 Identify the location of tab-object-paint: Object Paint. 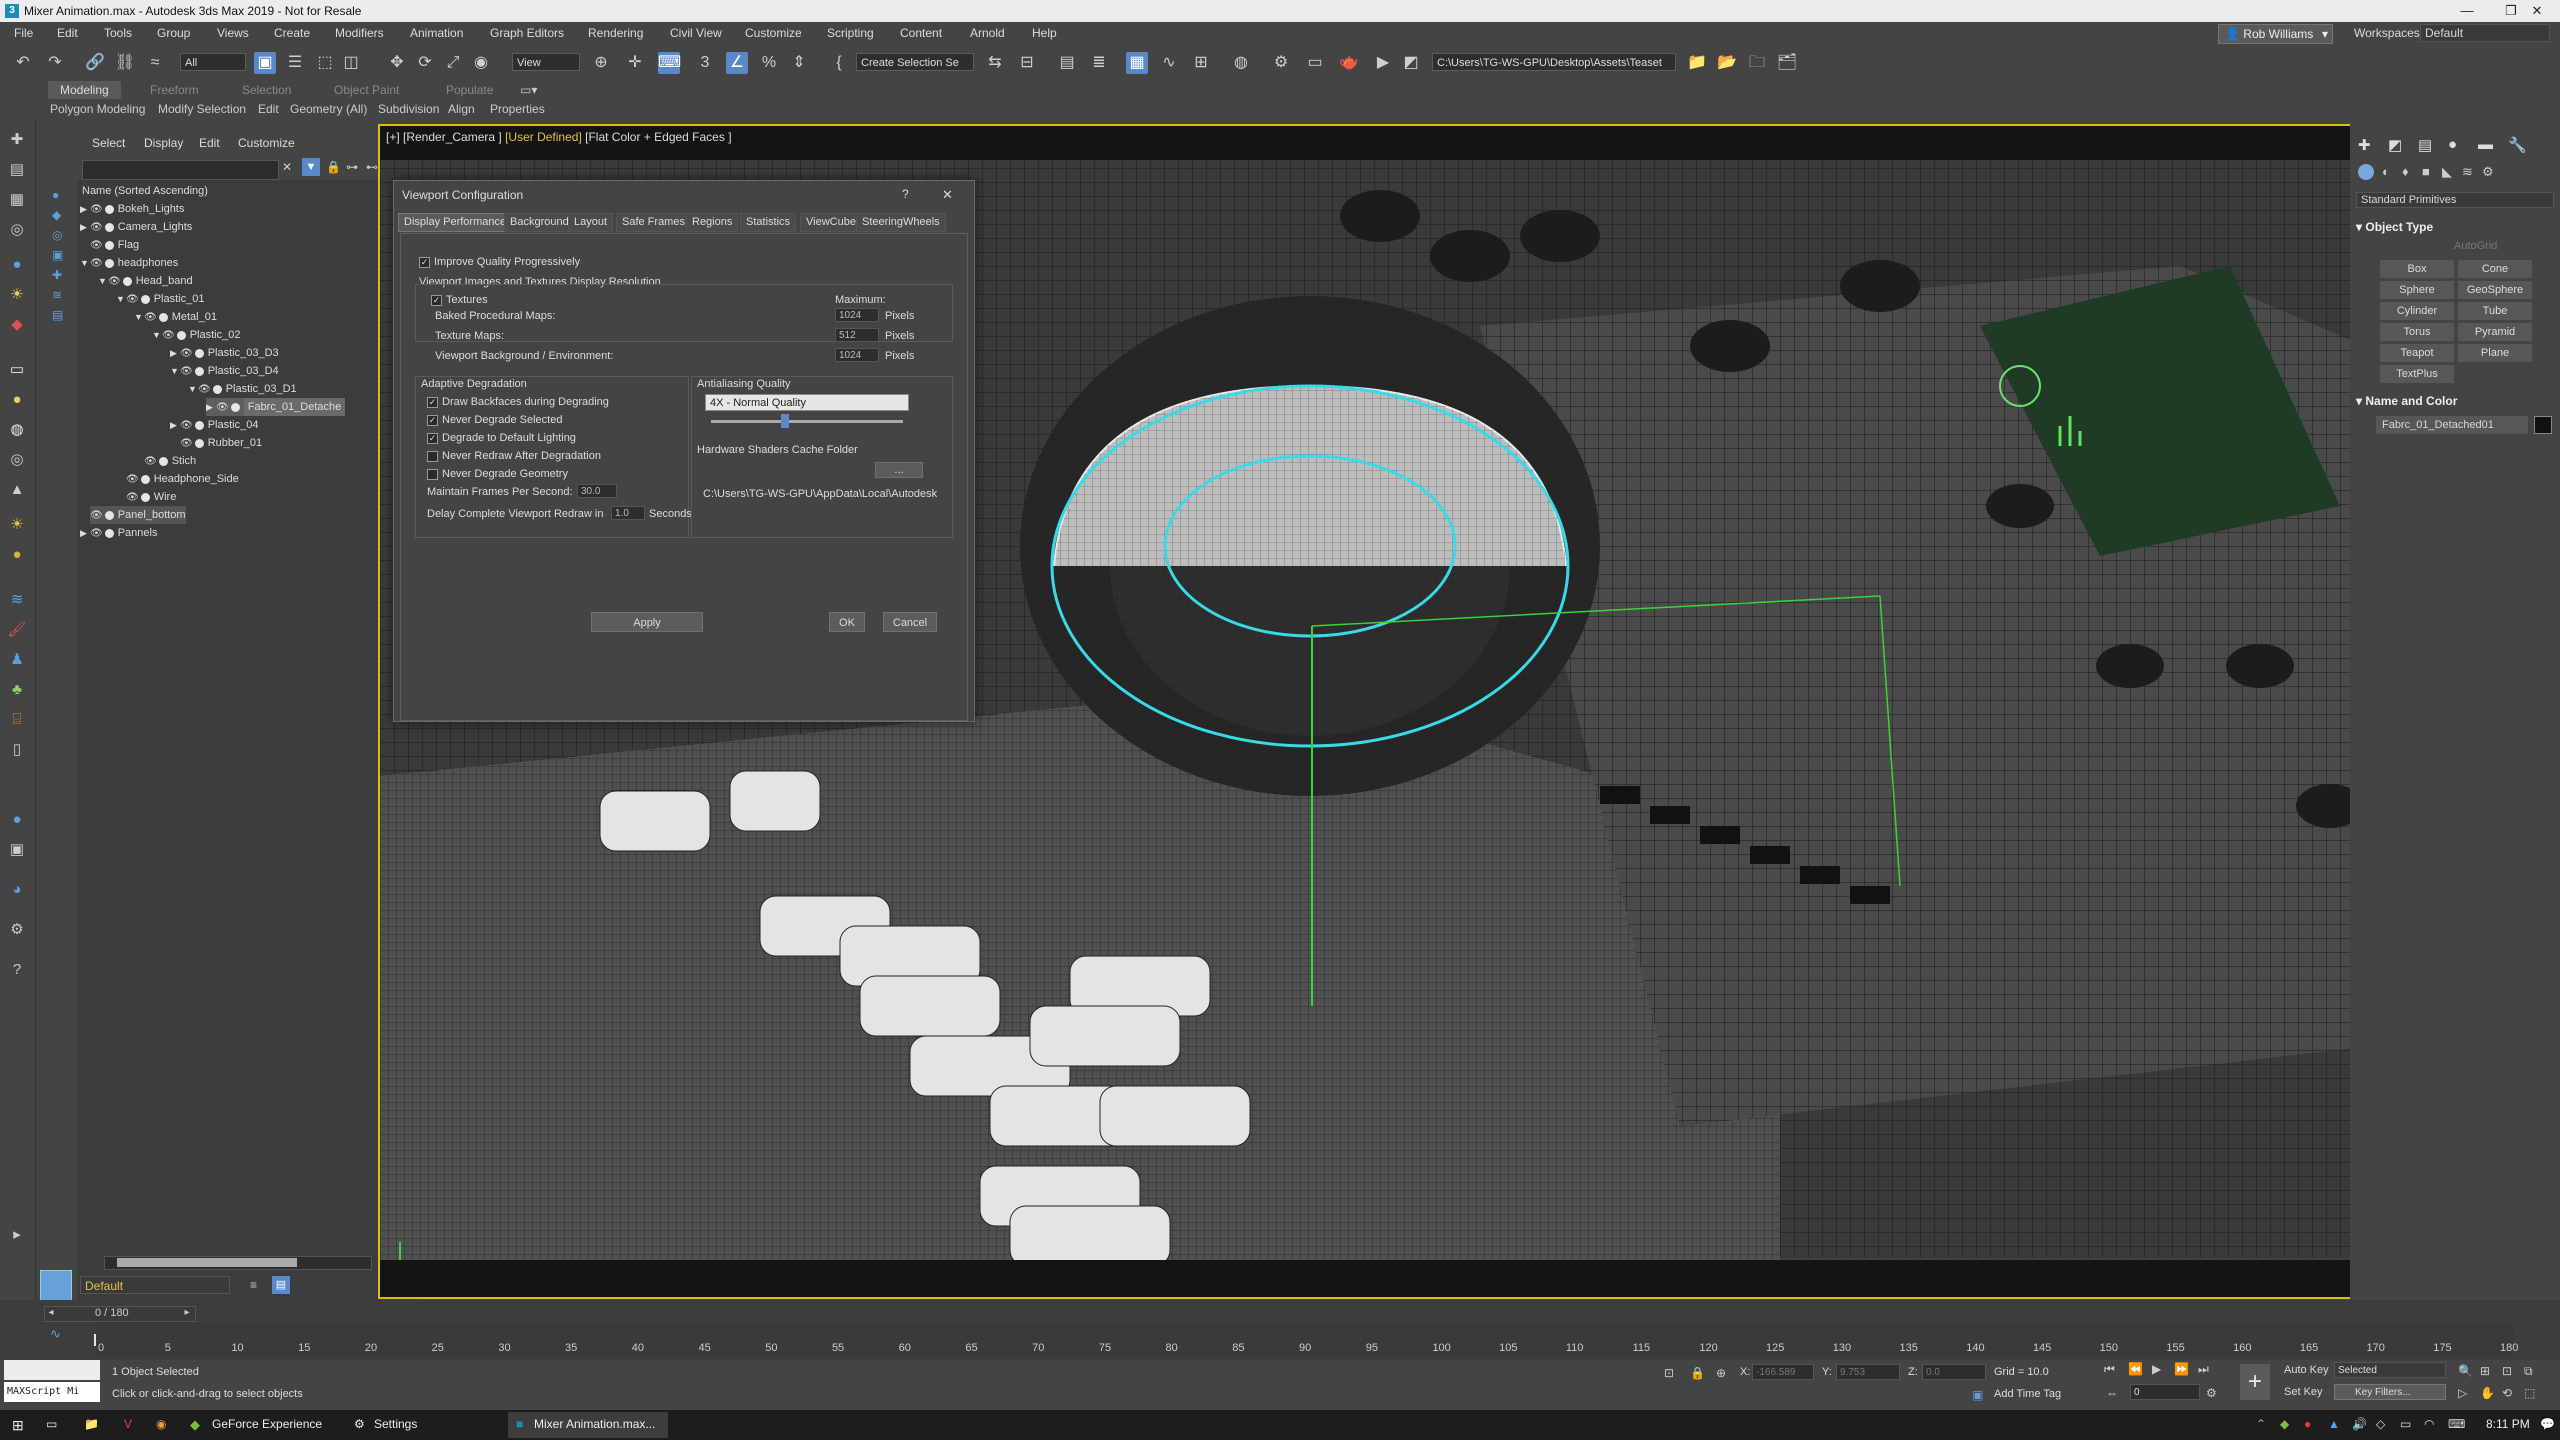
(366, 90).